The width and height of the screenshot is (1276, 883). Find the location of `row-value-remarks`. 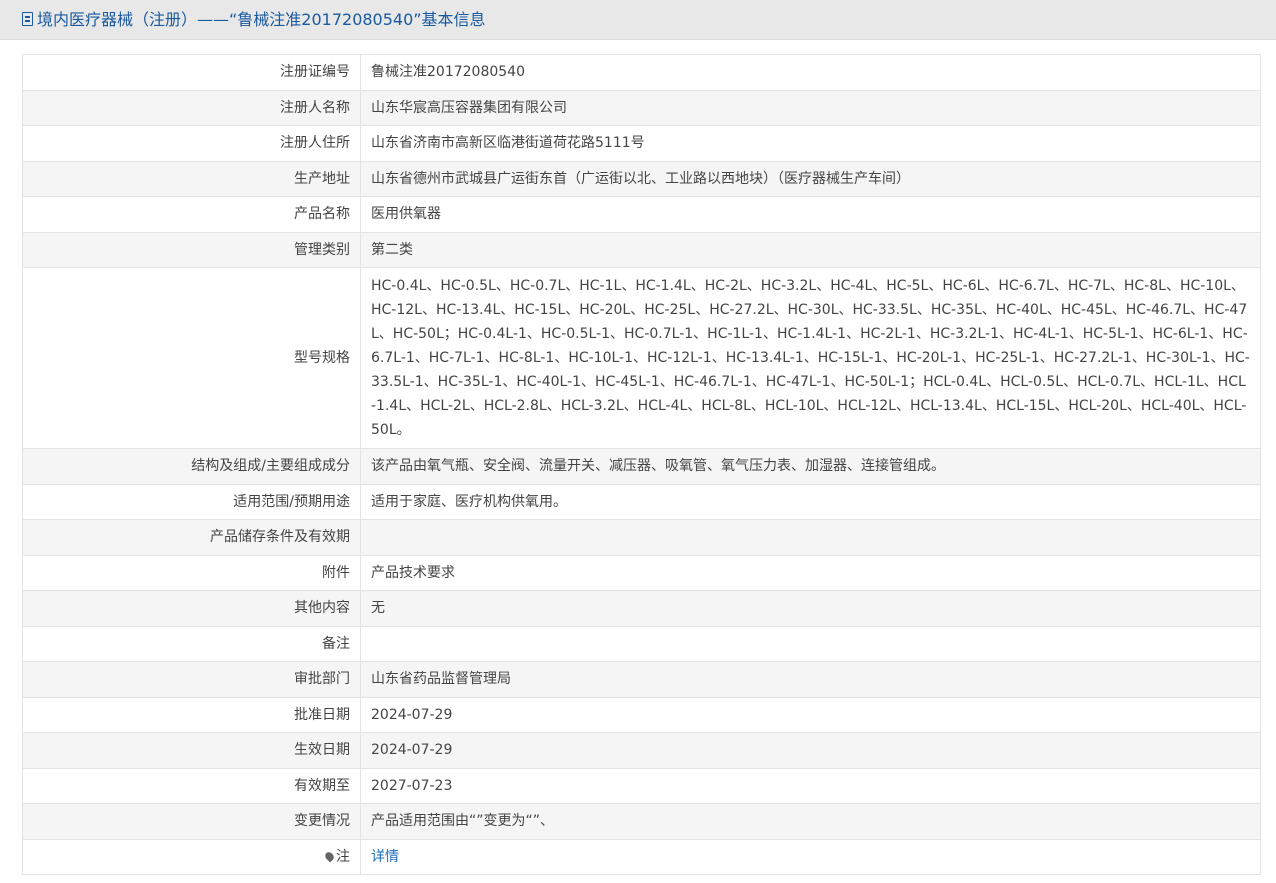

row-value-remarks is located at coordinates (810, 643).